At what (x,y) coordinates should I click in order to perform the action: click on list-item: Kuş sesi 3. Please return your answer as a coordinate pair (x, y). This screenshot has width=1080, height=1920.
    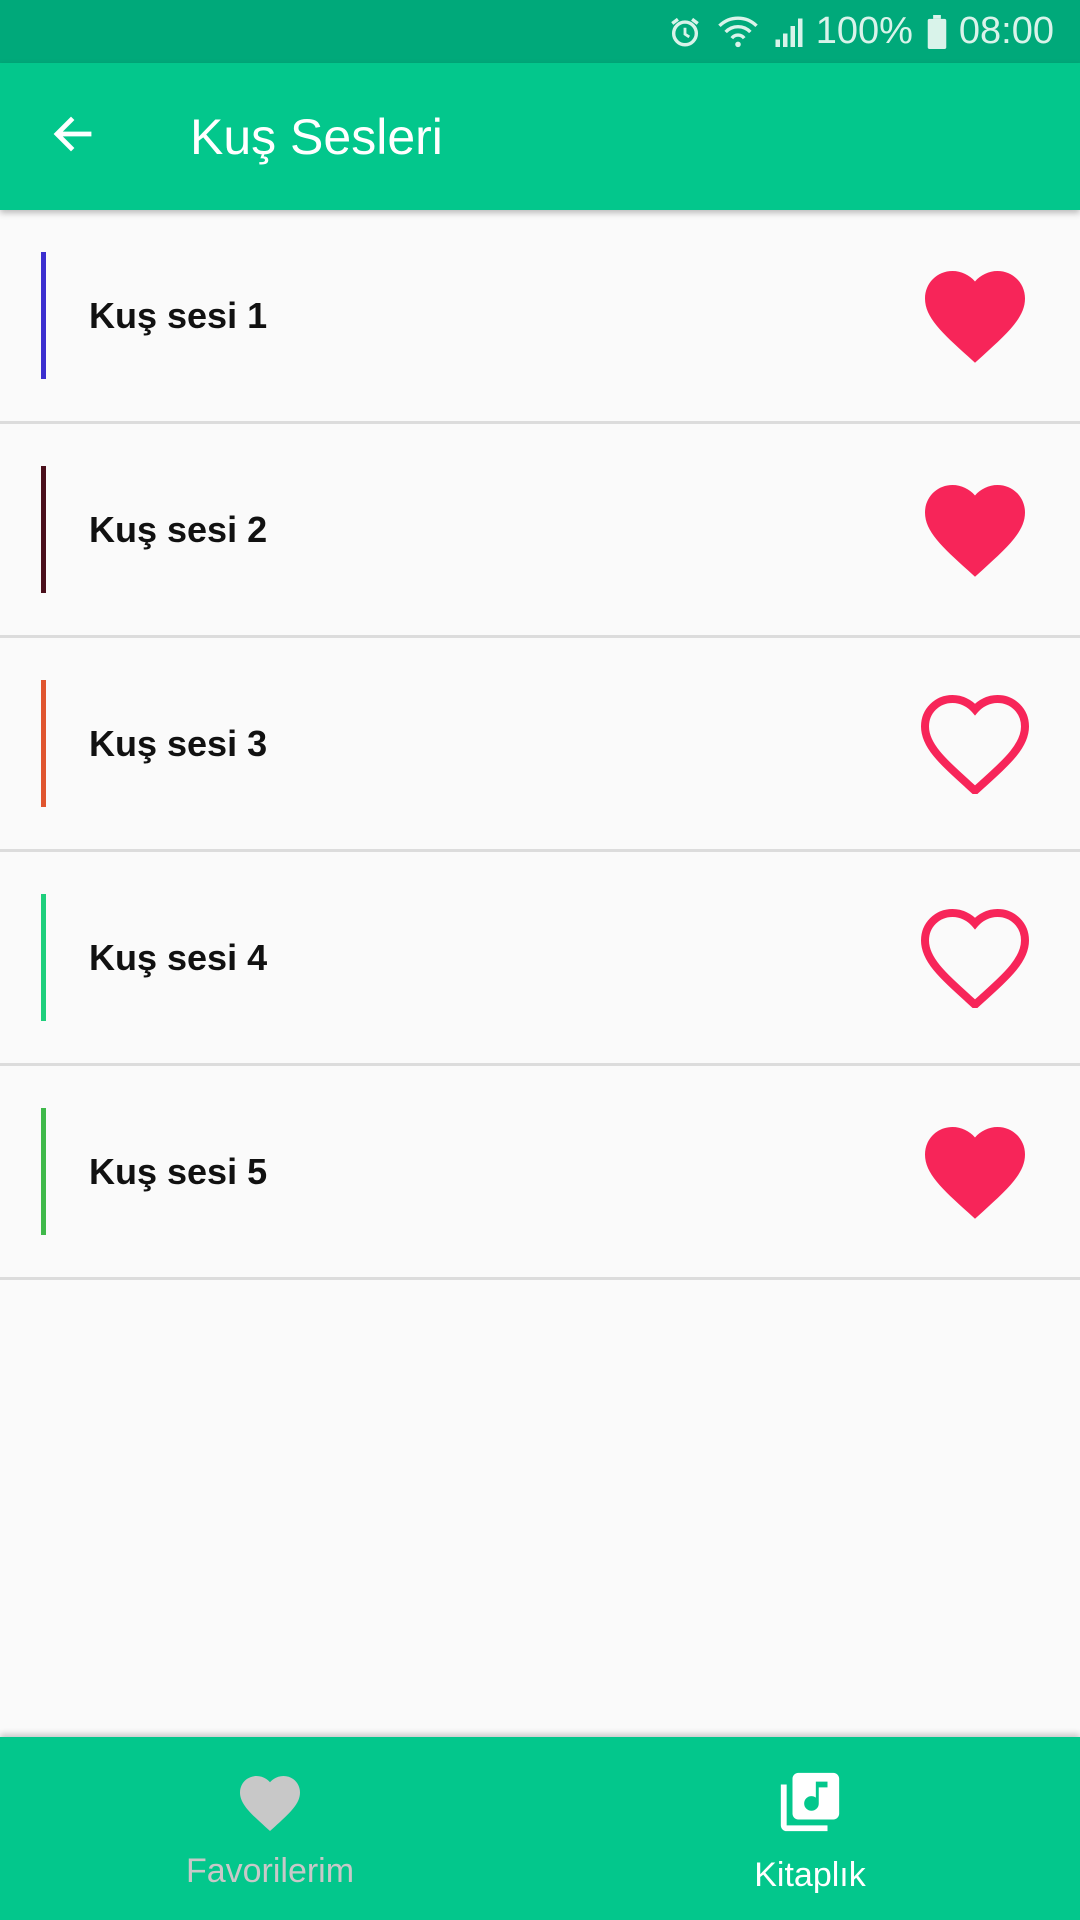
    Looking at the image, I should click on (540, 745).